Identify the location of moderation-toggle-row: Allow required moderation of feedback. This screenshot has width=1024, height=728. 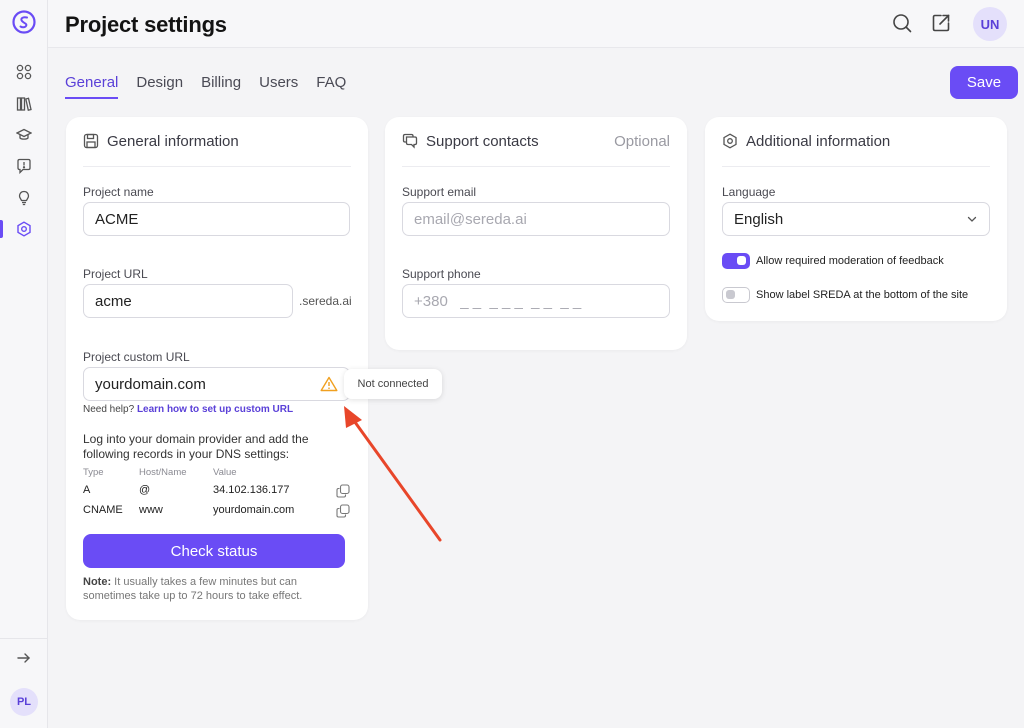
(833, 261).